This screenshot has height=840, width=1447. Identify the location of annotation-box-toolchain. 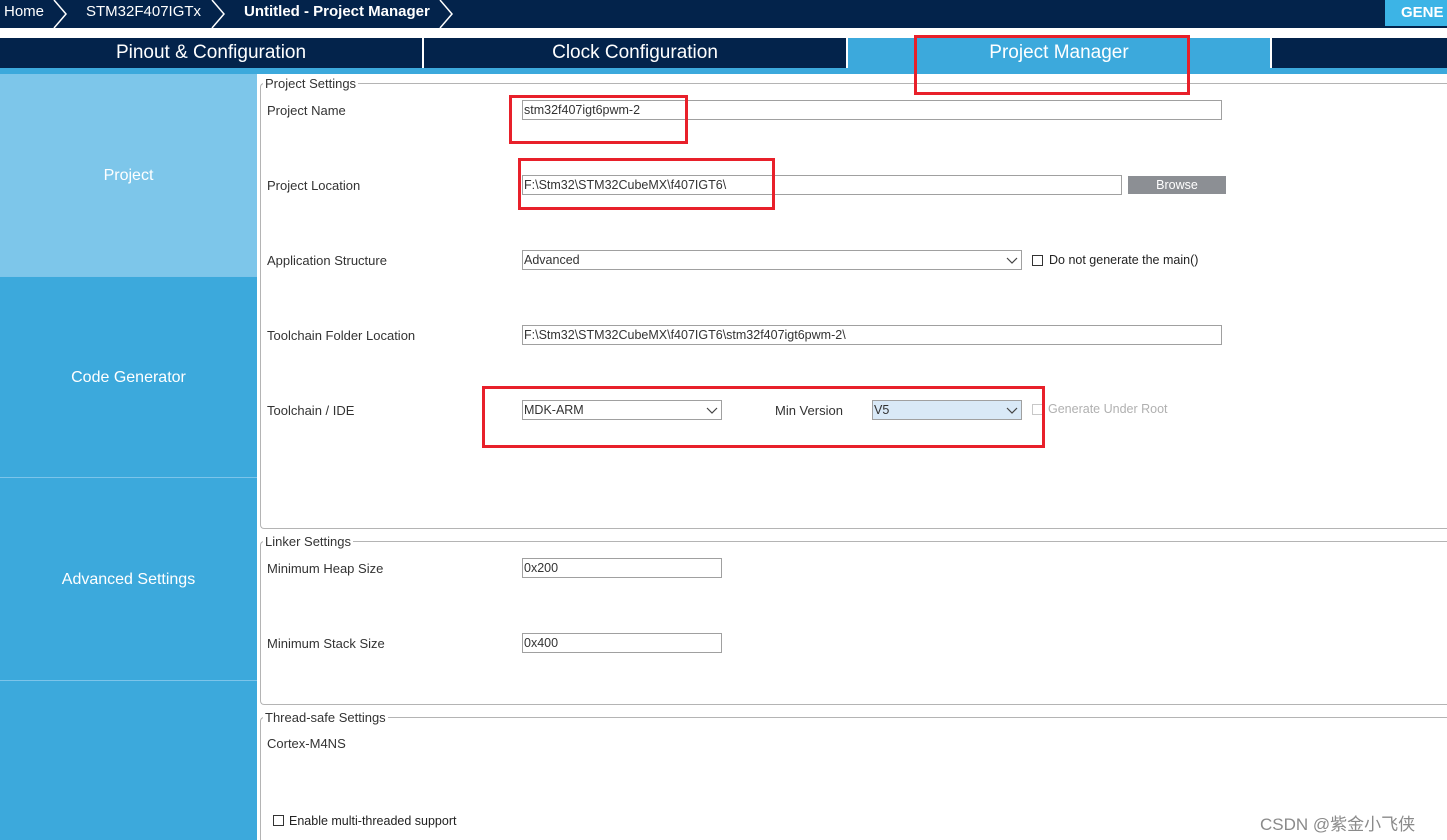
(763, 417).